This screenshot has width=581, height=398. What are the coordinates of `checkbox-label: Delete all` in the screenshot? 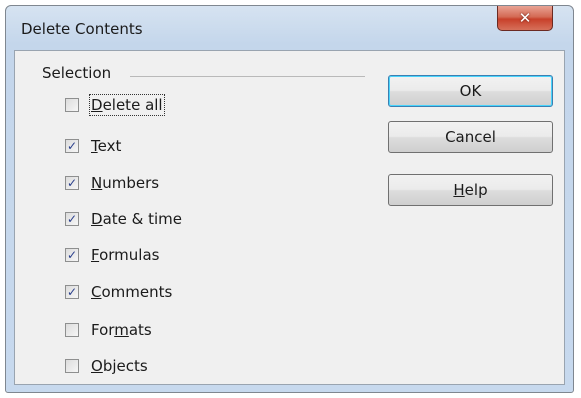 It's located at (127, 105).